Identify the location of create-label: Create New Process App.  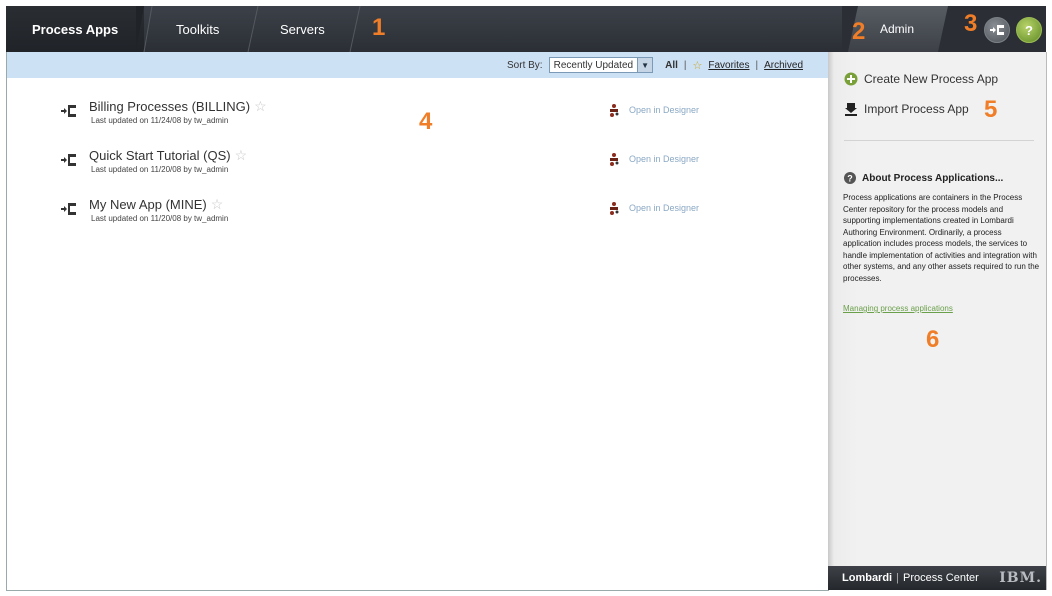
(931, 79).